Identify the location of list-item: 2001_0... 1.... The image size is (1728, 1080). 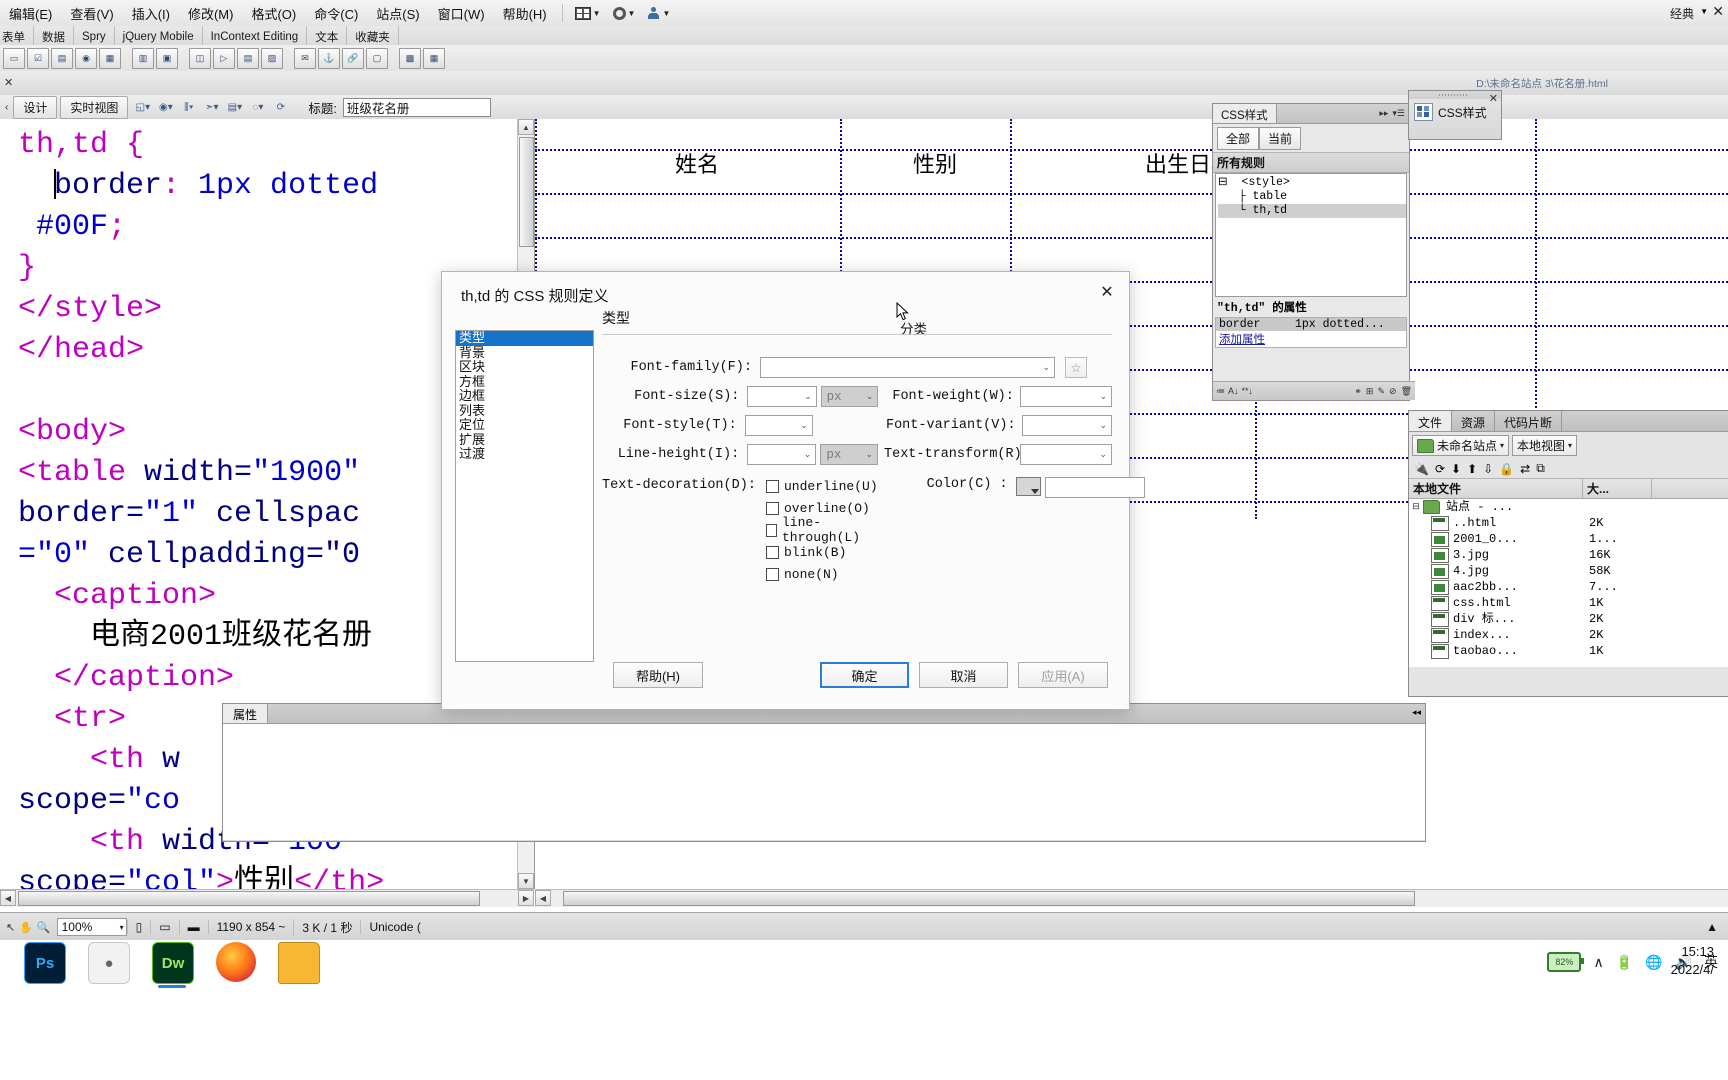
(1568, 539).